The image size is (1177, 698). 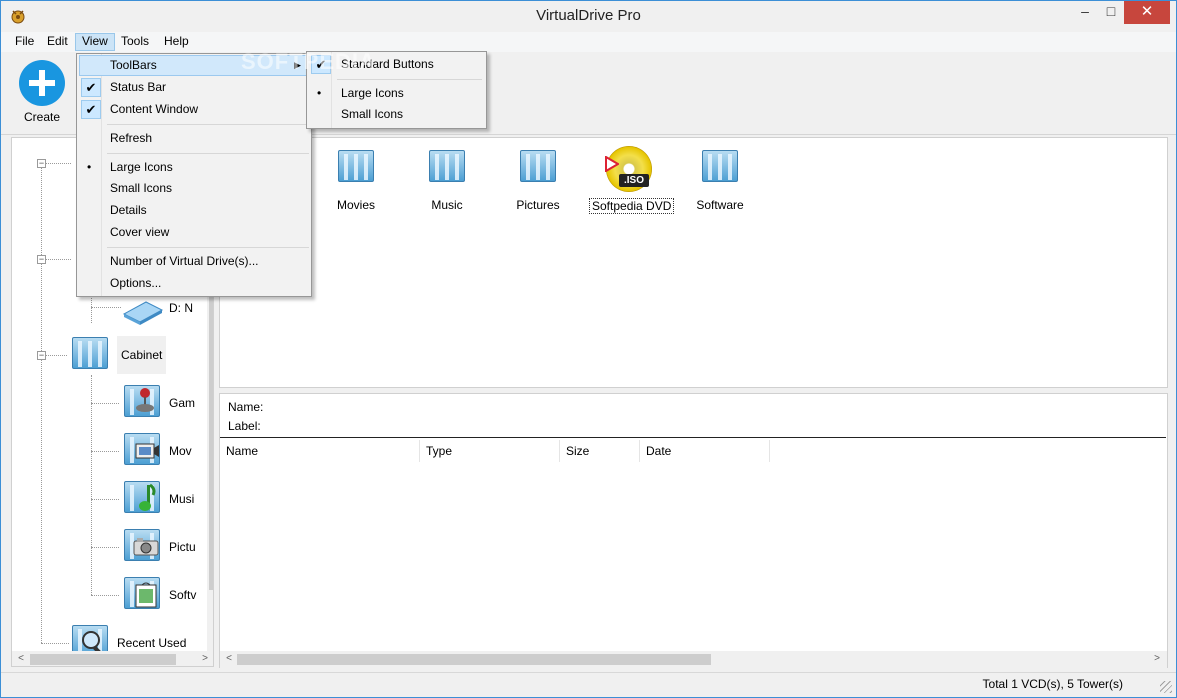 What do you see at coordinates (447, 205) in the screenshot?
I see `content-item-label: Music` at bounding box center [447, 205].